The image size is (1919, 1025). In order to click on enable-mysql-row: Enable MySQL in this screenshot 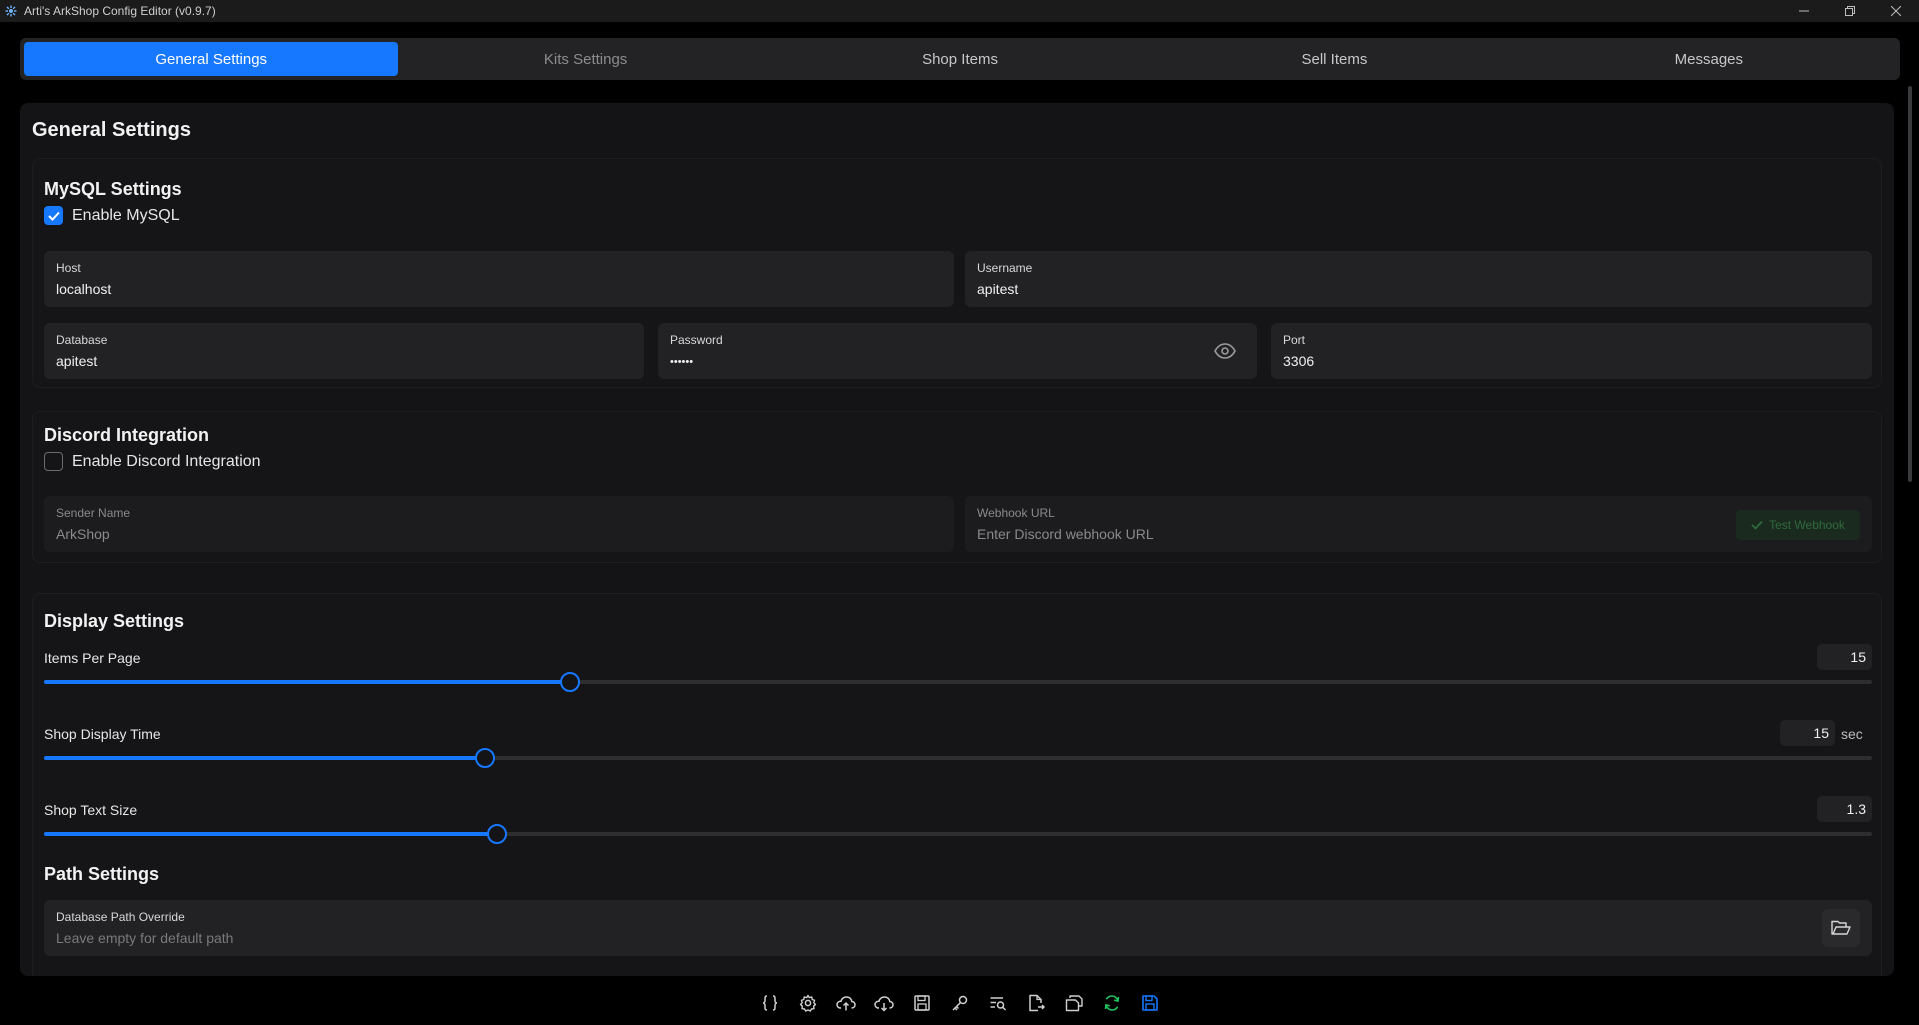, I will do `click(112, 215)`.